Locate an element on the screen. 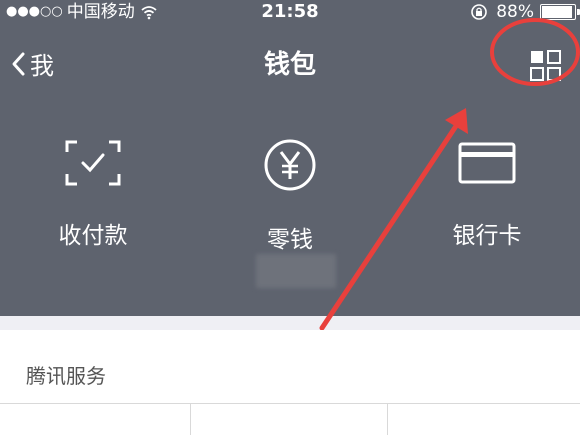  annotation-arrow is located at coordinates (393, 219).